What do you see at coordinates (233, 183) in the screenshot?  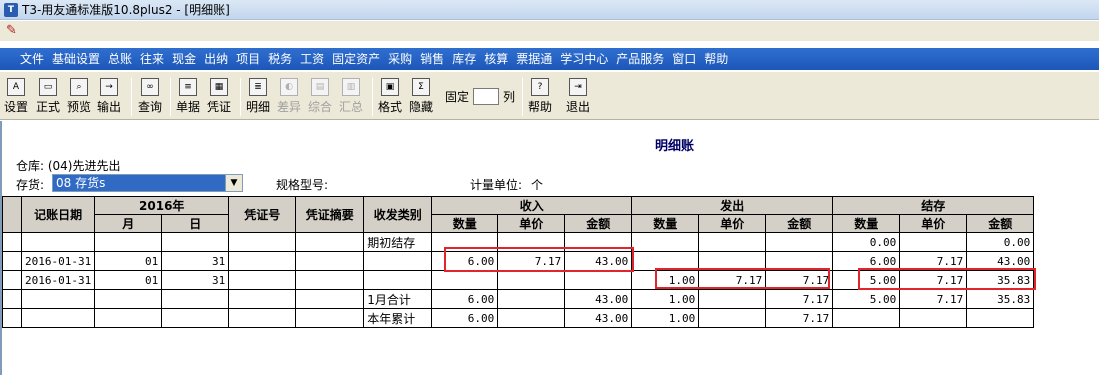 I see `dropdown-arrow-icon: ▼` at bounding box center [233, 183].